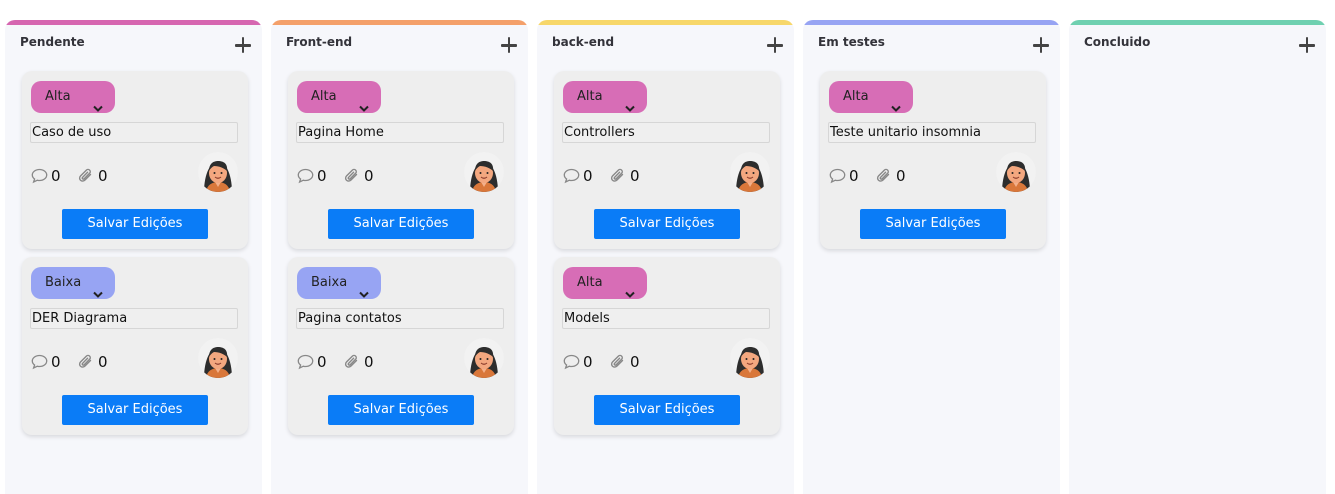 The width and height of the screenshot is (1335, 494). Describe the element at coordinates (667, 160) in the screenshot. I see `task-card: Alta Controllers 0 0 Salvar Edições` at that location.